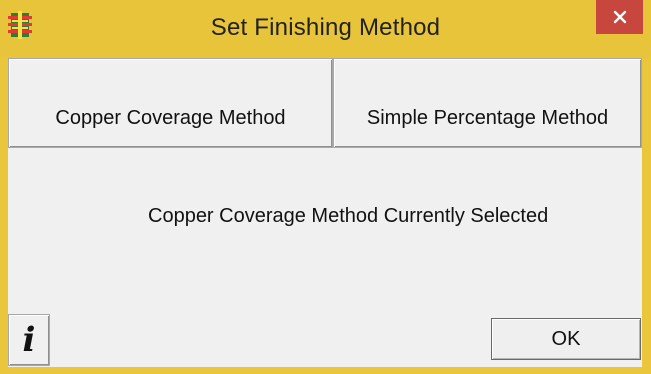  I want to click on info-button: i, so click(29, 340).